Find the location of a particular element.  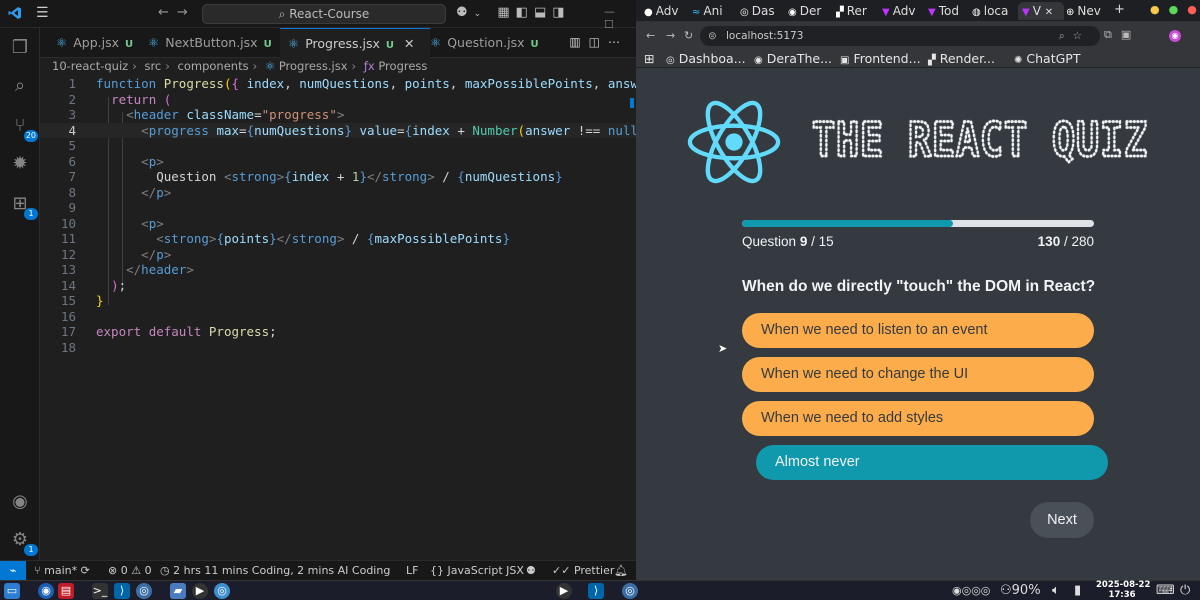

code-line: 15} is located at coordinates (338, 301).